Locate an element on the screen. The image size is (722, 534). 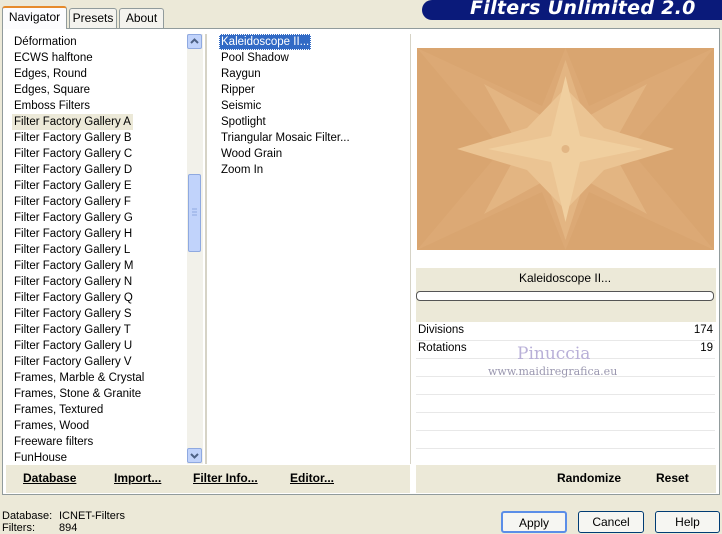
randomize-button: Randomize is located at coordinates (589, 478).